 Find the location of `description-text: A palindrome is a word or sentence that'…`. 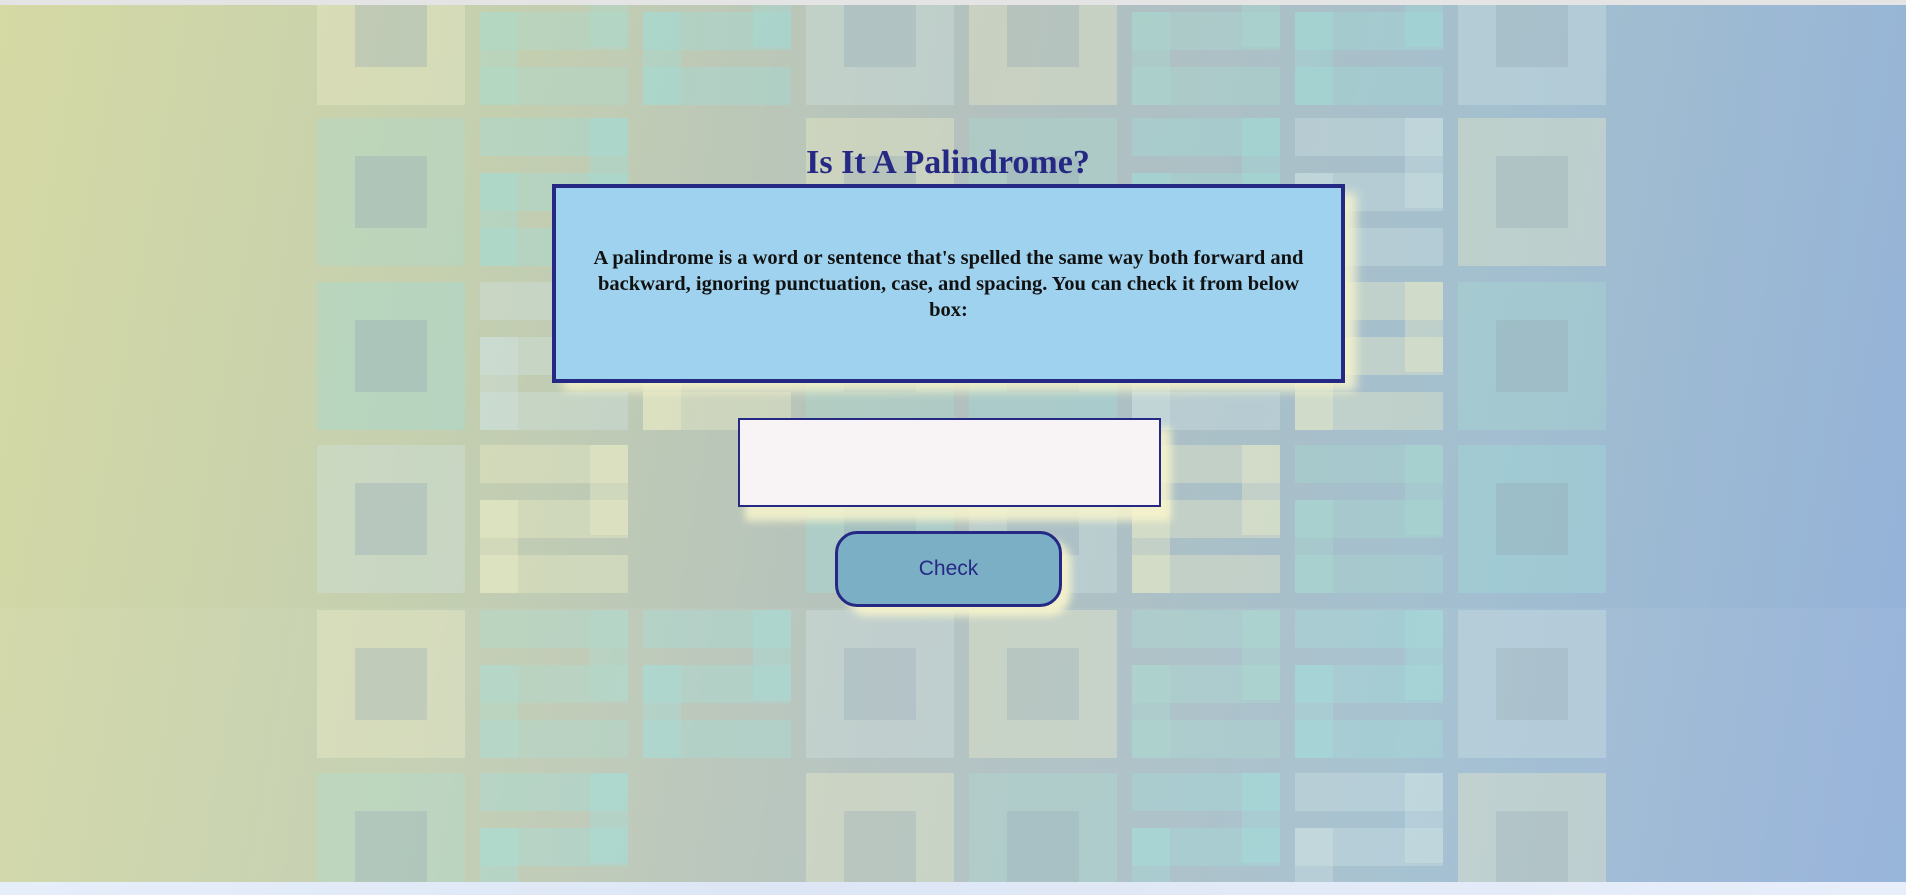

description-text: A palindrome is a word or sentence that'… is located at coordinates (948, 283).